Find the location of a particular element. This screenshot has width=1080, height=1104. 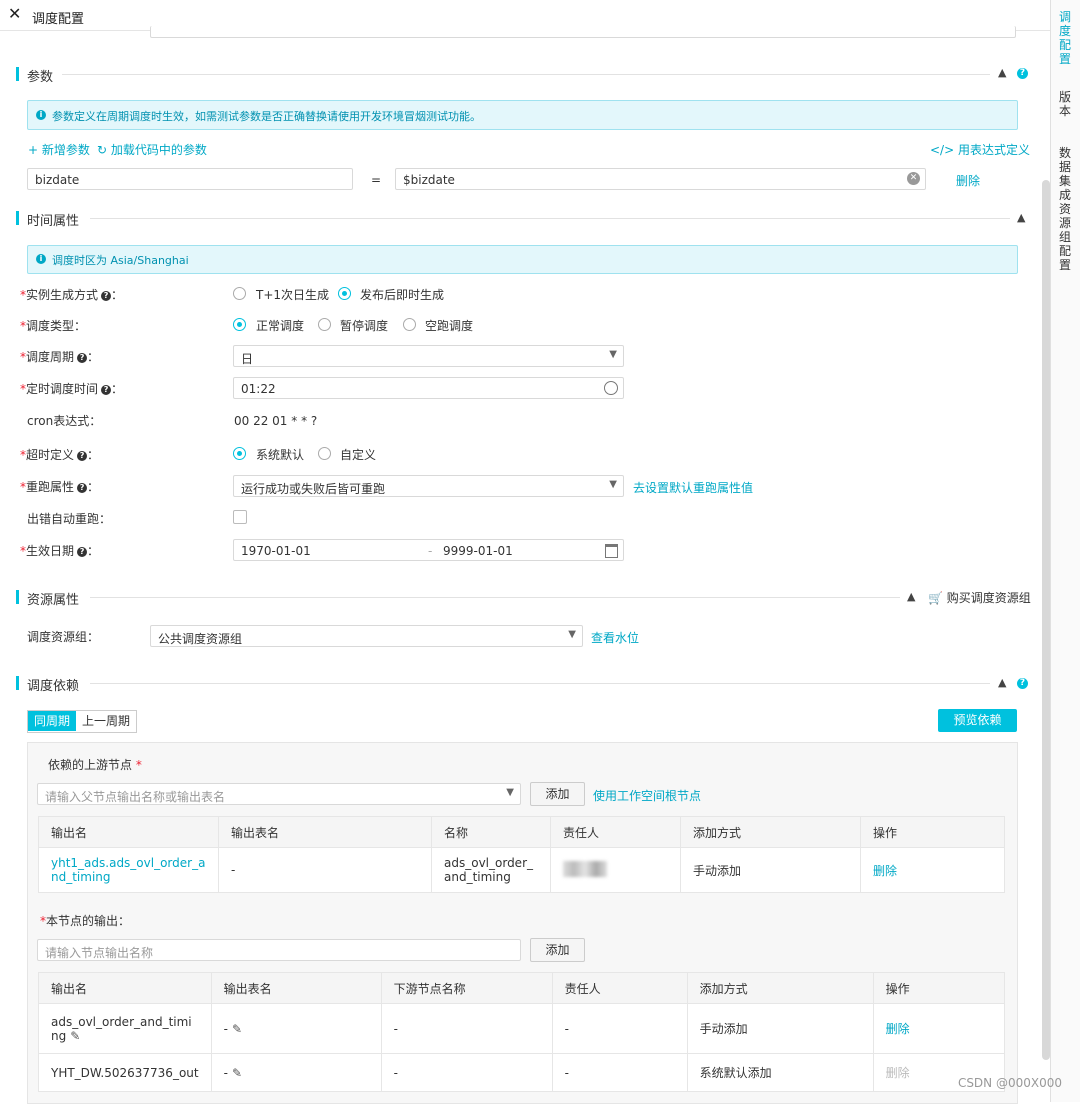

output-name-input: 请输入节点输出名称 is located at coordinates (279, 950).